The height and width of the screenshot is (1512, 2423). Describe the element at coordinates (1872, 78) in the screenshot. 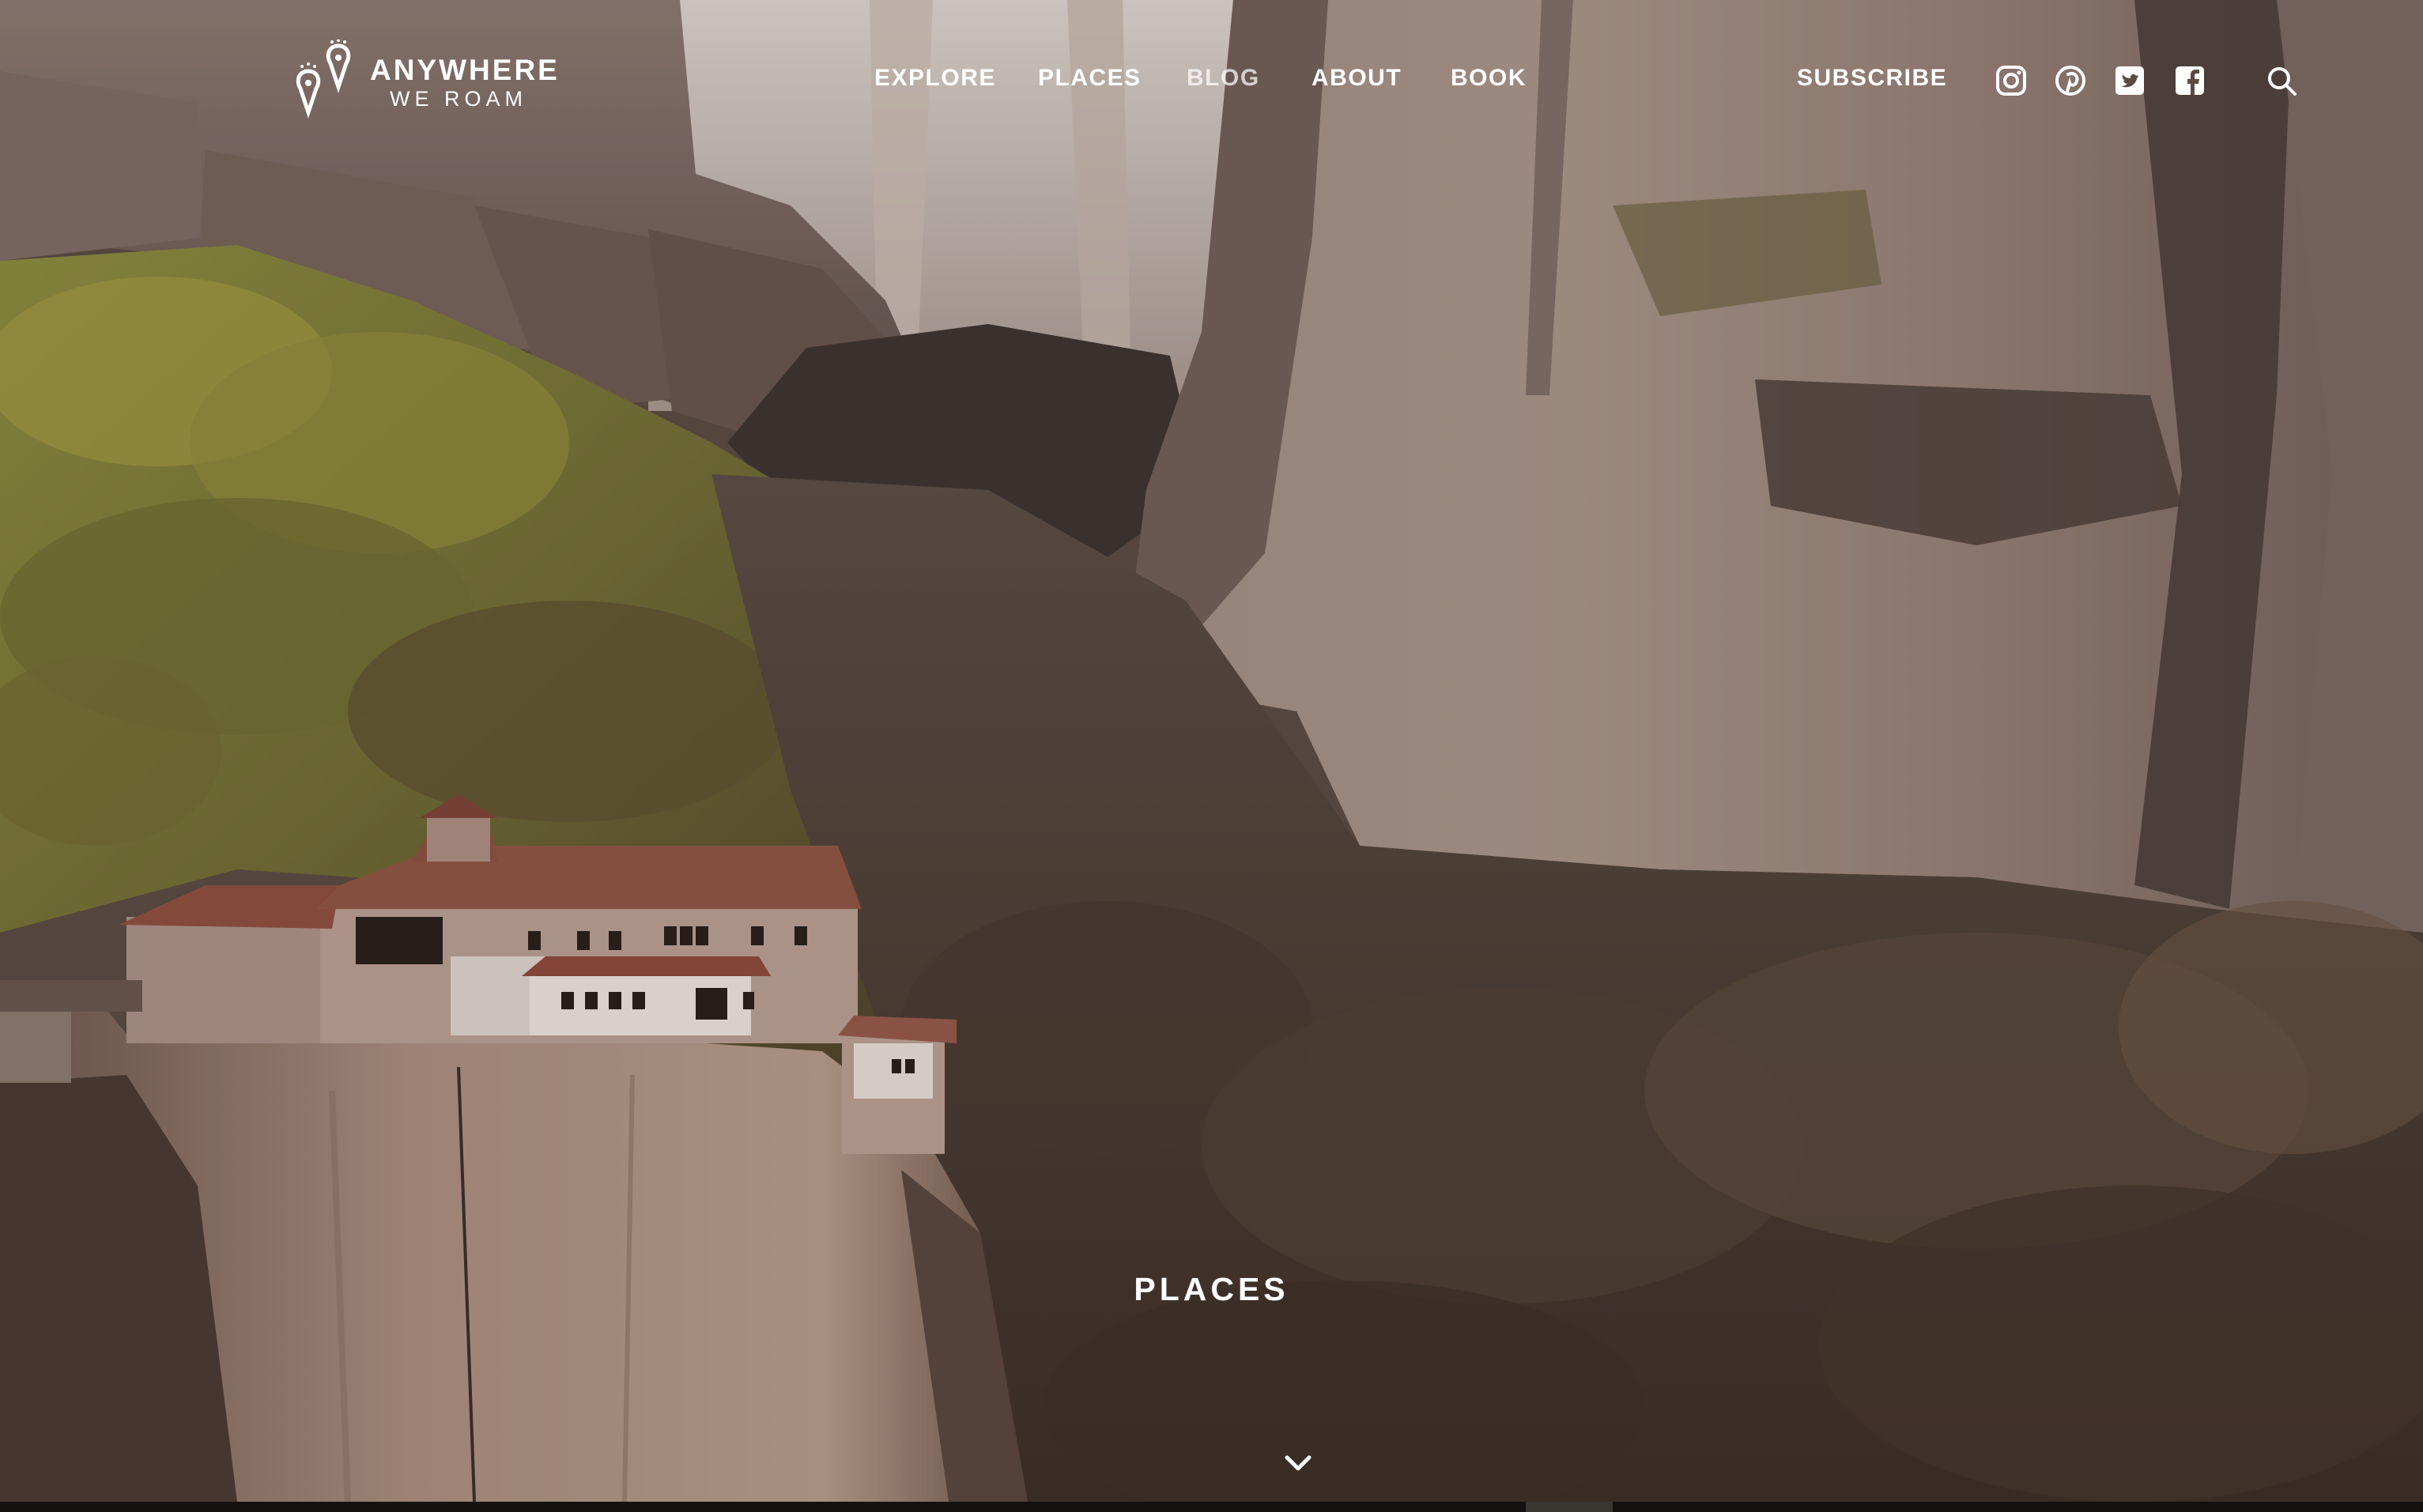

I see `nav-subscribe: SUBSCRIBE` at that location.